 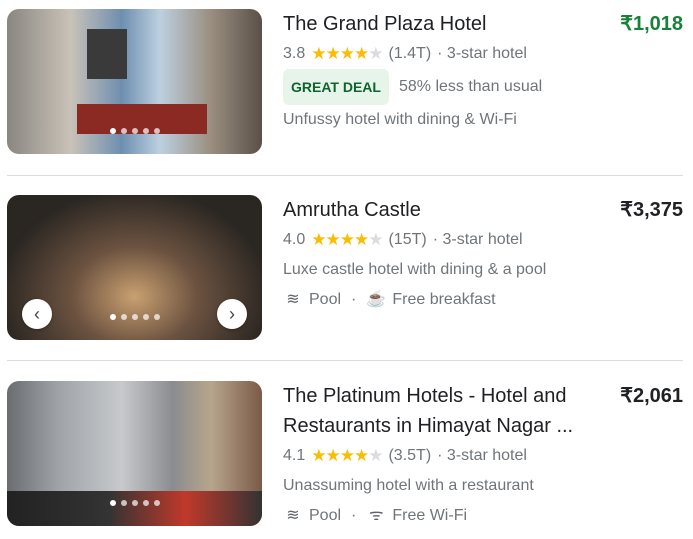 What do you see at coordinates (294, 239) in the screenshot?
I see `rating: 4.0` at bounding box center [294, 239].